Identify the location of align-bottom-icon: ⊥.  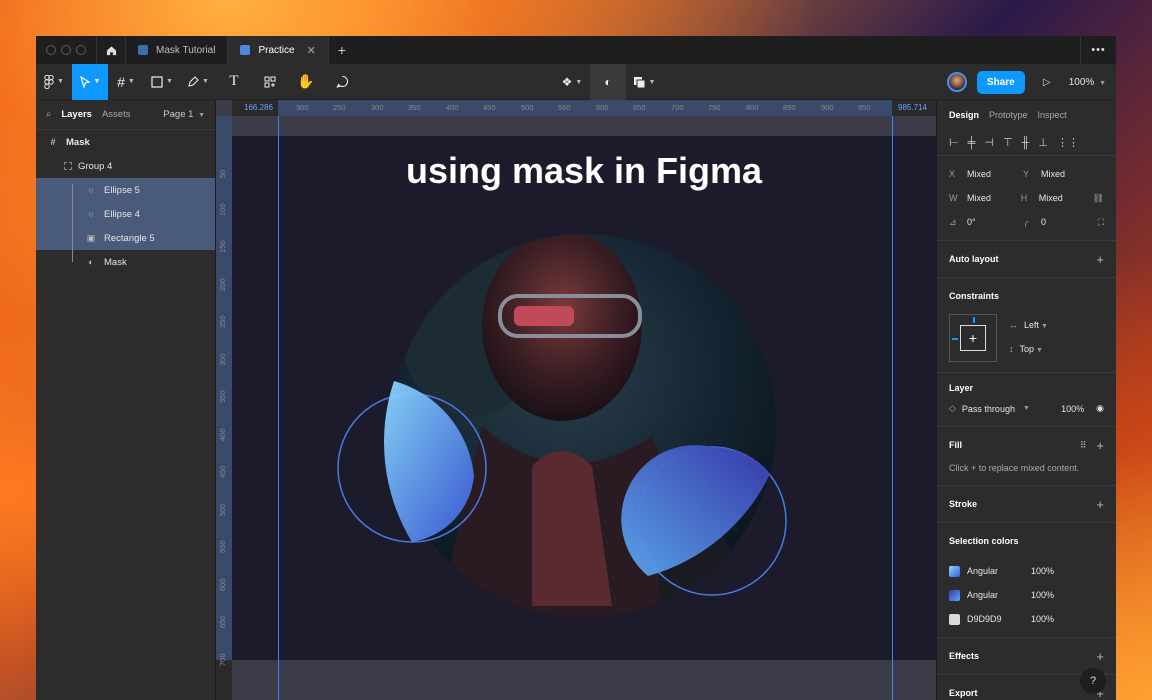
(1043, 142).